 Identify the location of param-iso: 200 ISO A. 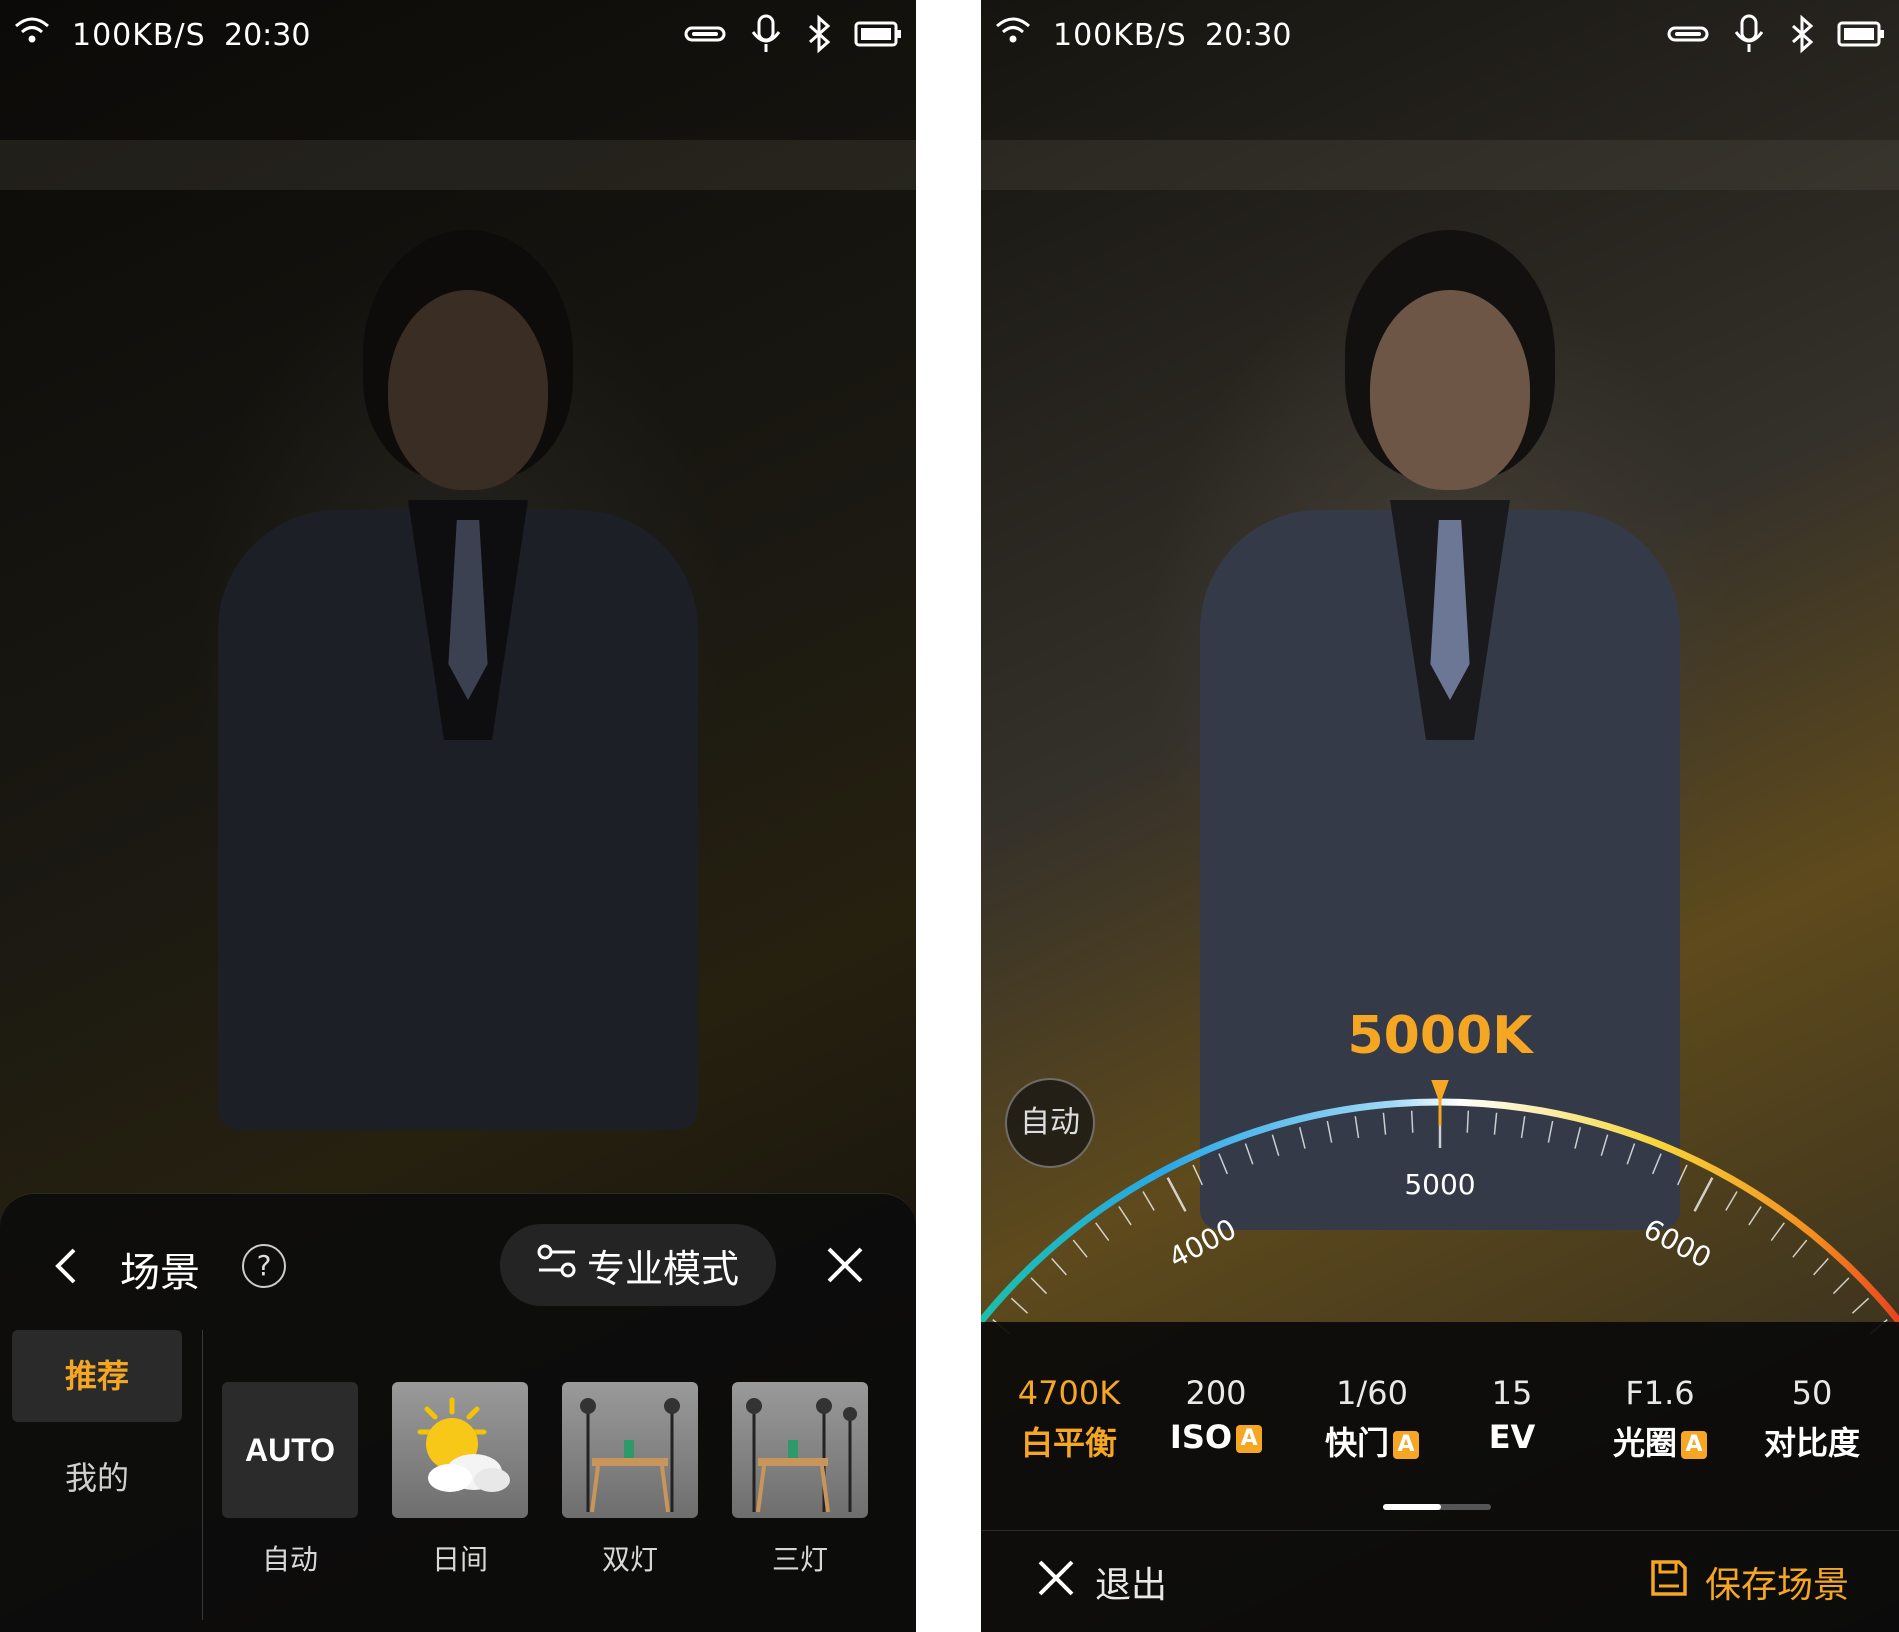
(1216, 1415).